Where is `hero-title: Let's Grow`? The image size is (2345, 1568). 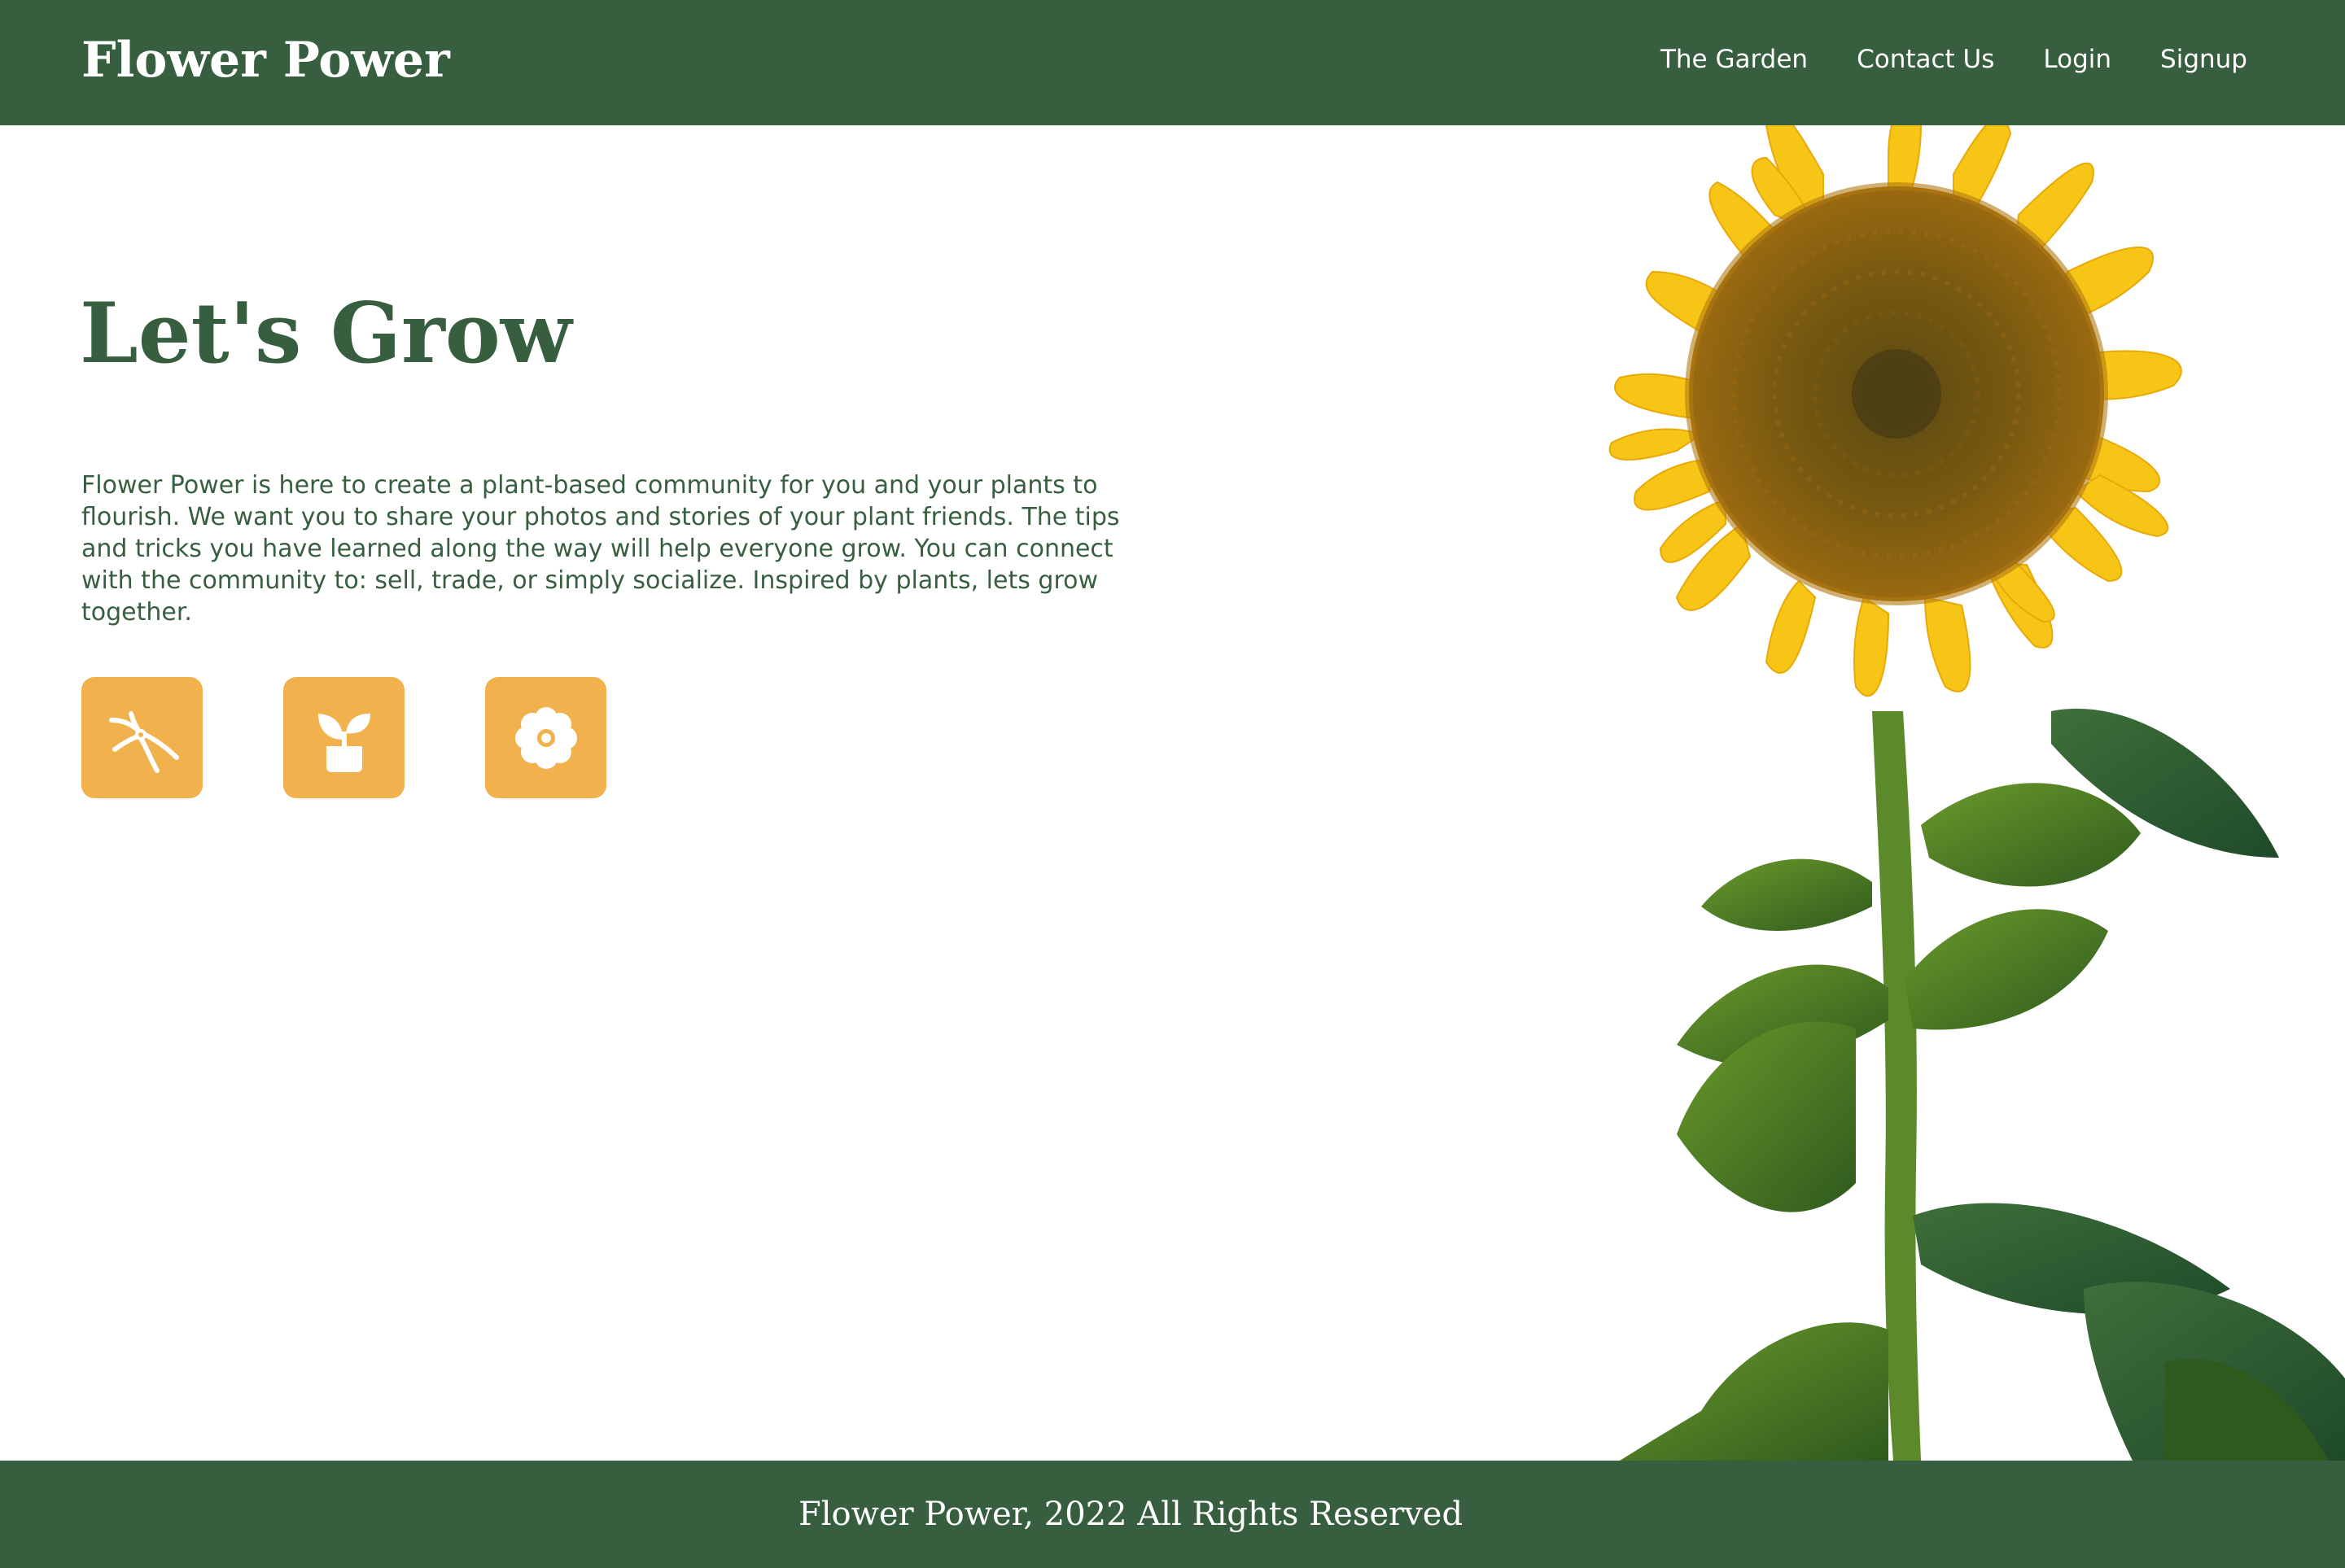
hero-title: Let's Grow is located at coordinates (326, 333).